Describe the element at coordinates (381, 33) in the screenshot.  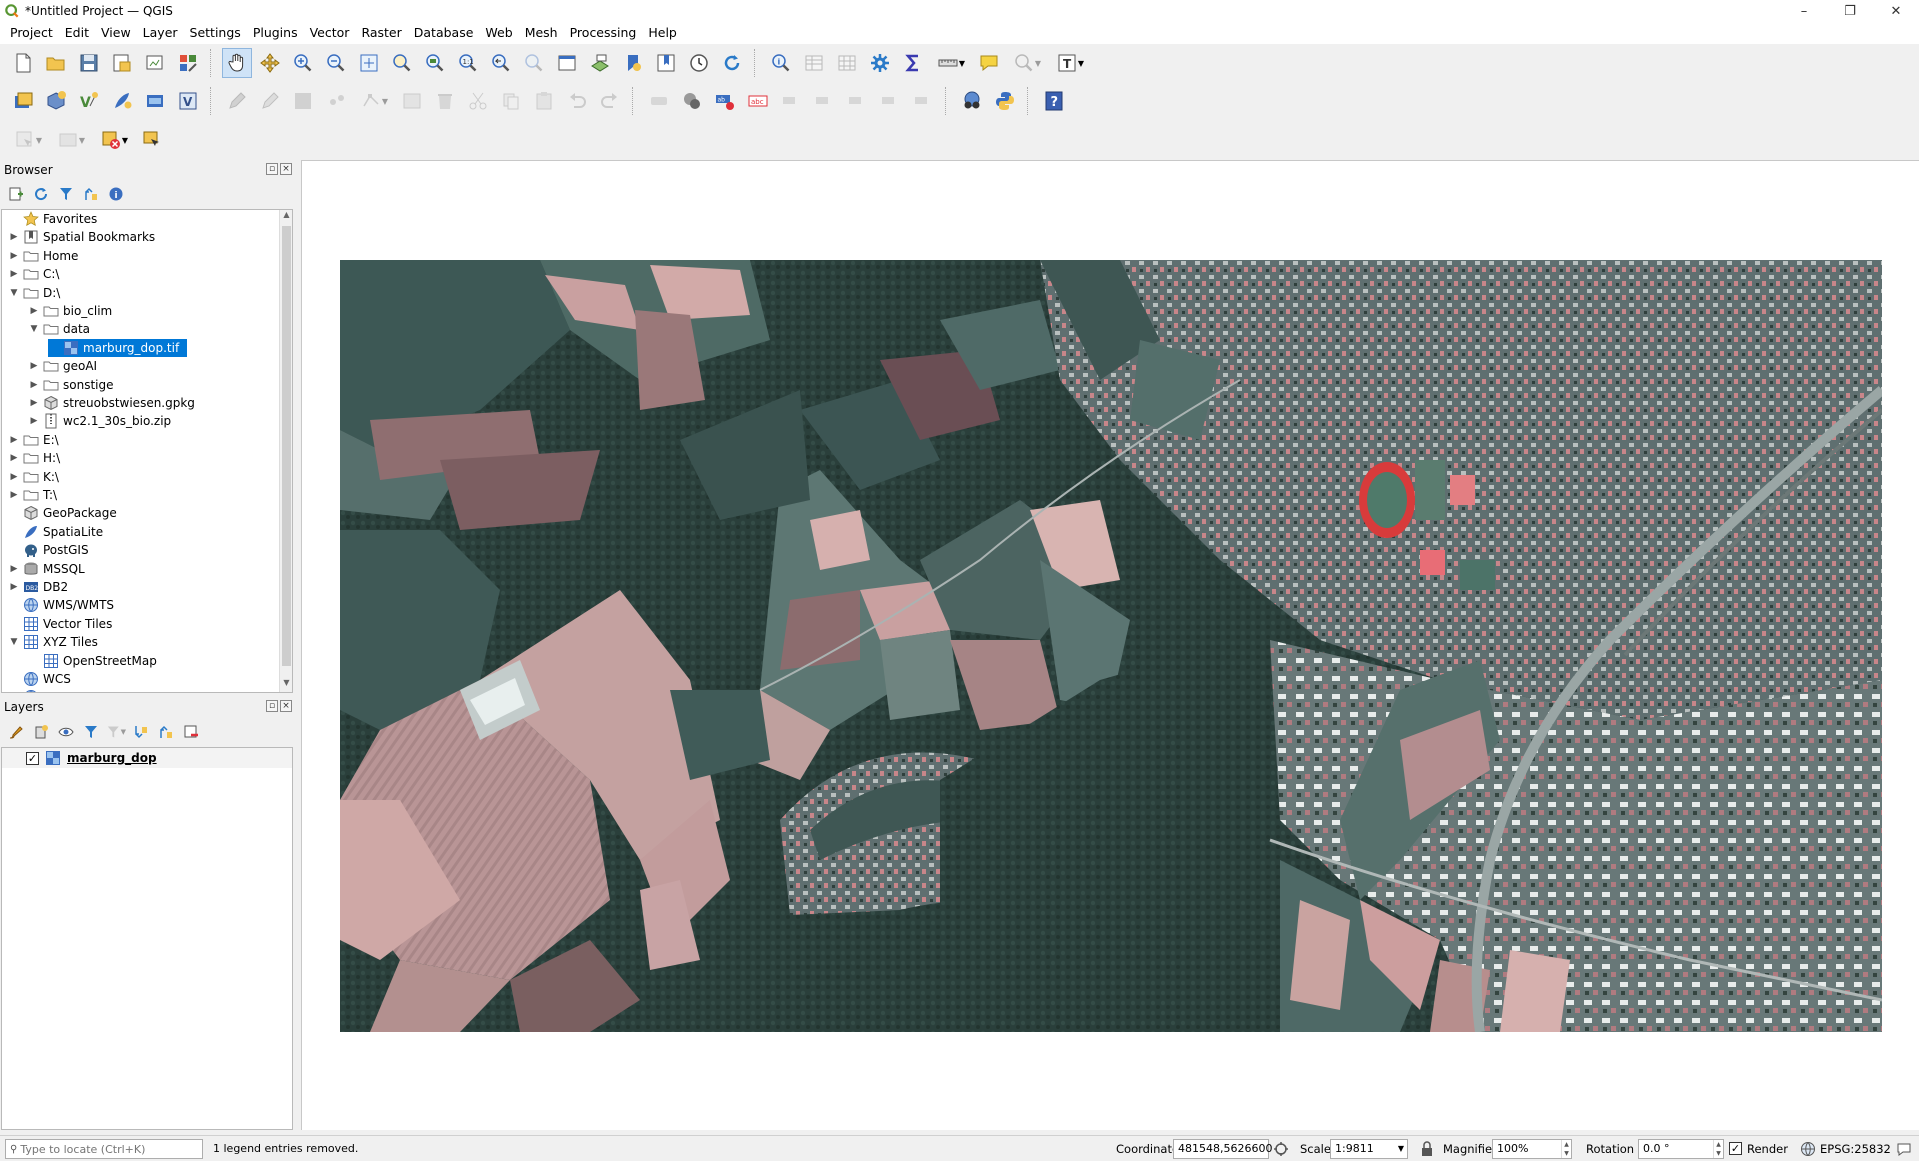
I see `menu-raster: Raster` at that location.